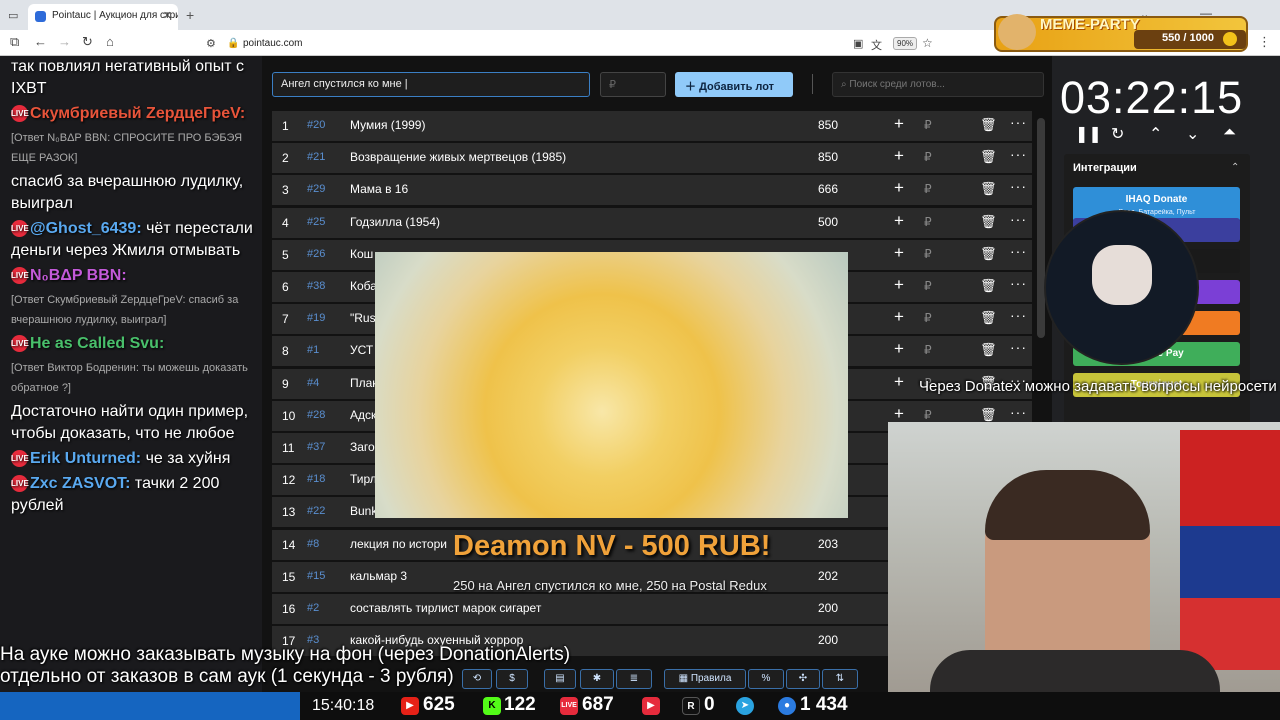  I want to click on chat-nick: Скумбриевый ZердцеГреV:, so click(137, 113).